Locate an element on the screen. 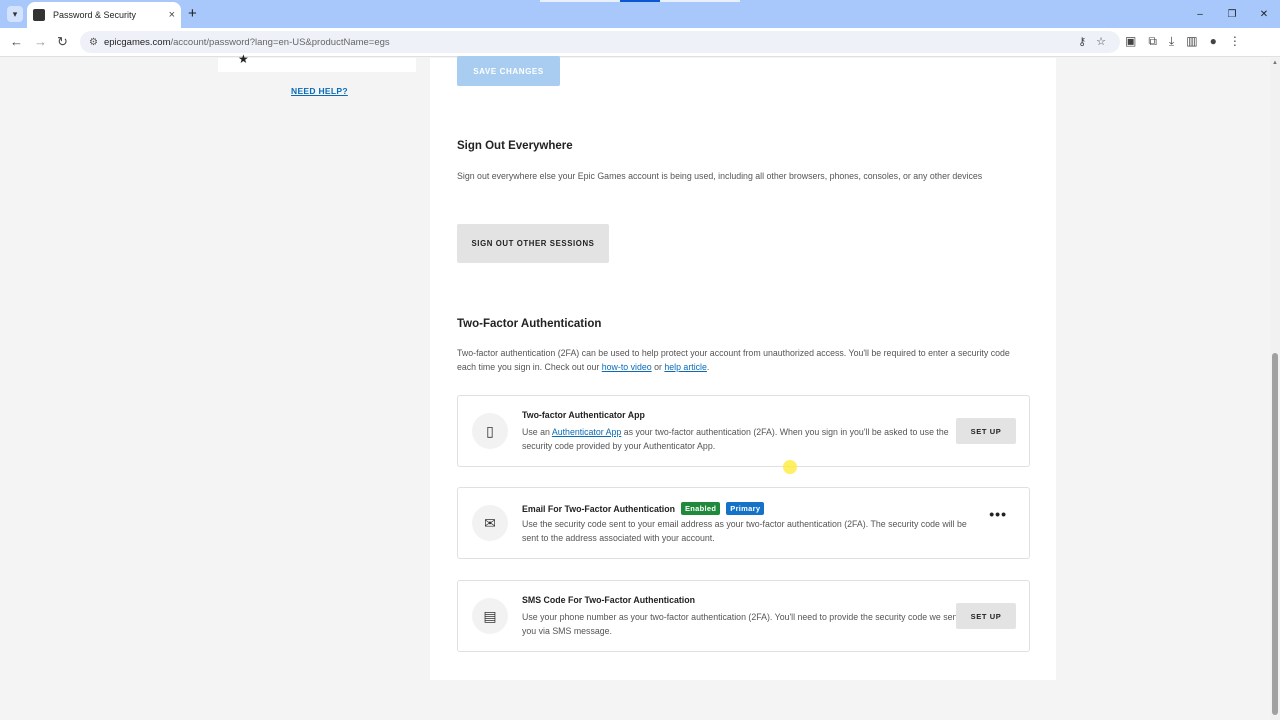  new-tab-button: + is located at coordinates (192, 13).